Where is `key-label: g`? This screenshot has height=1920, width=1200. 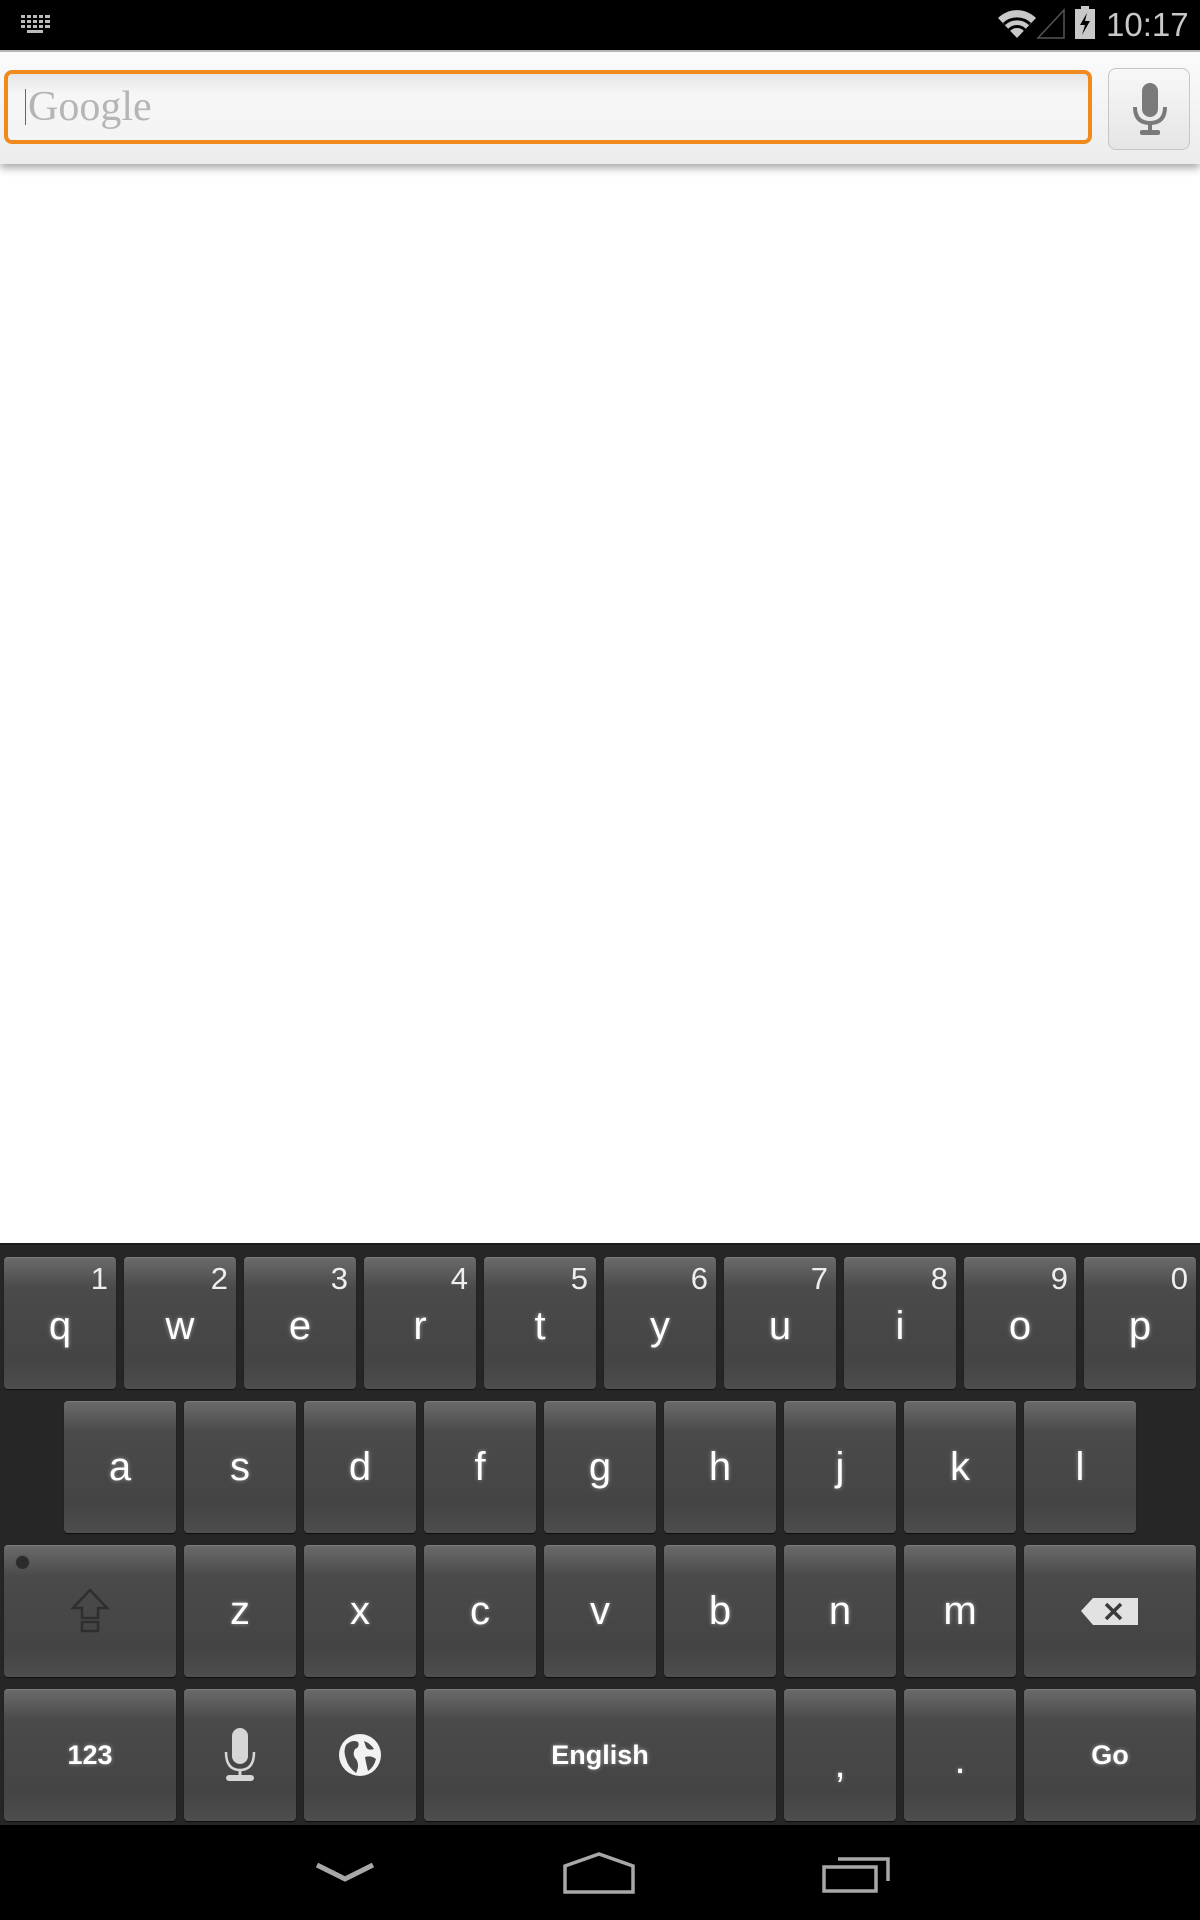 key-label: g is located at coordinates (600, 1466).